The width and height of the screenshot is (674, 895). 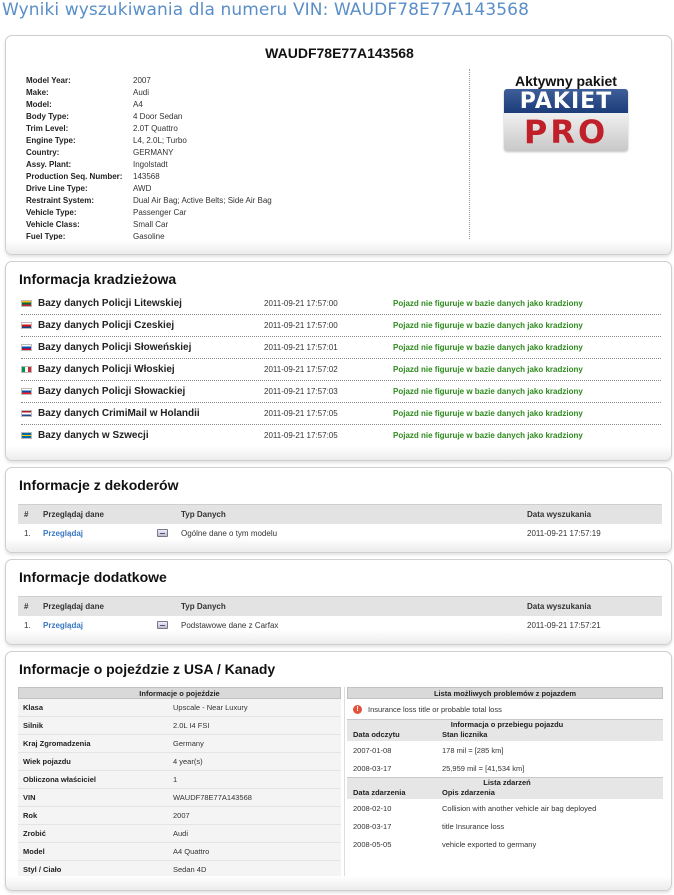 What do you see at coordinates (158, 116) in the screenshot?
I see `spec-value: 4 Door Sedan` at bounding box center [158, 116].